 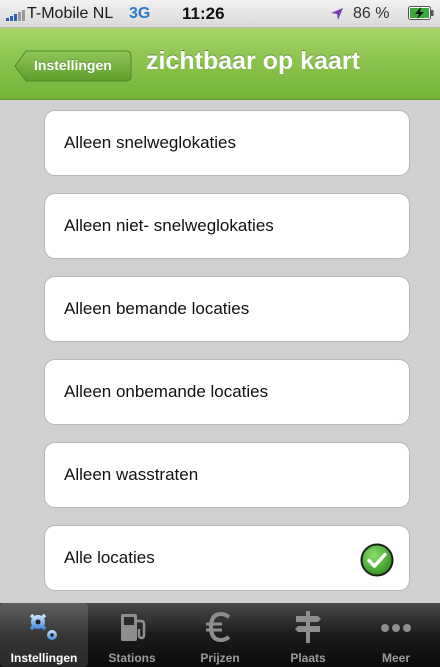 I want to click on tab-label: Prijzen, so click(x=220, y=658).